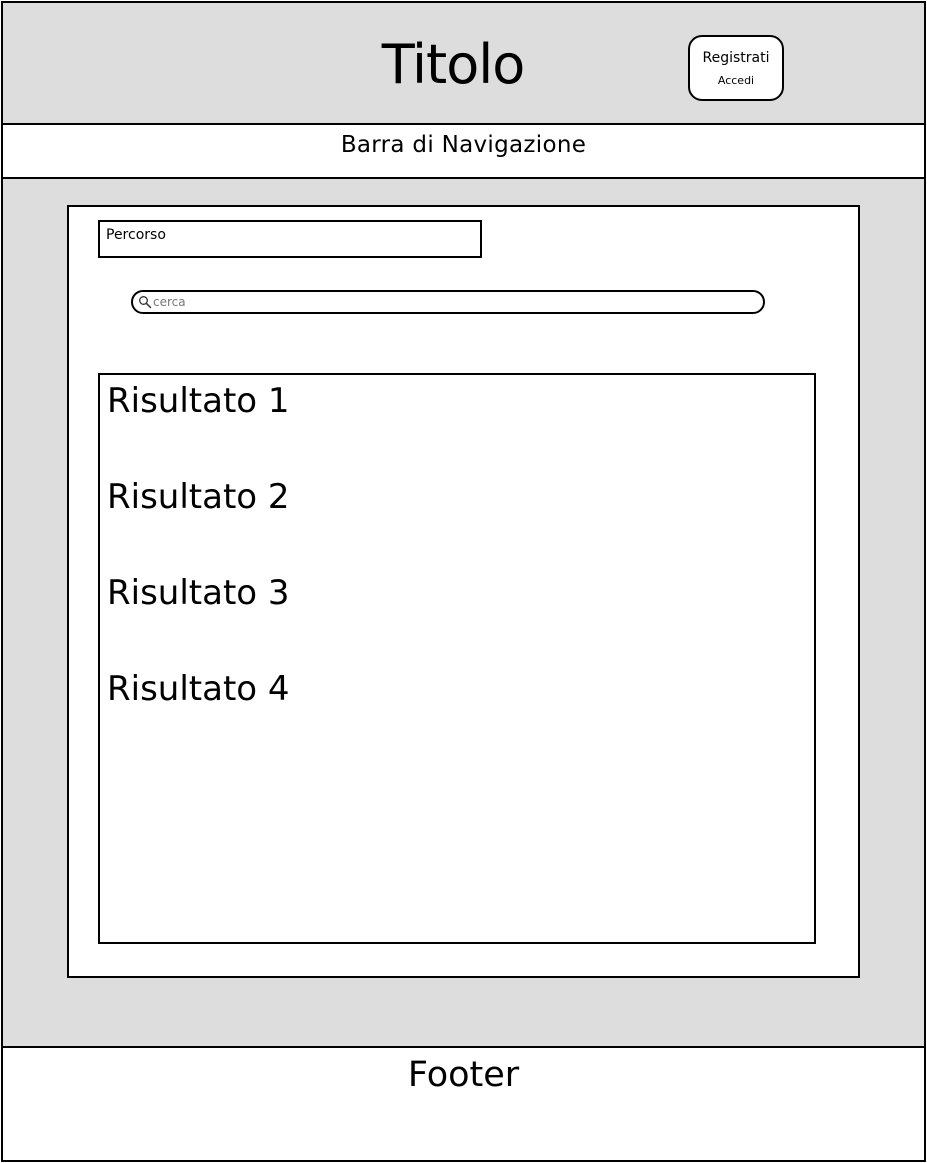 This screenshot has height=1163, width=927. What do you see at coordinates (736, 58) in the screenshot?
I see `register-link: Registrati` at bounding box center [736, 58].